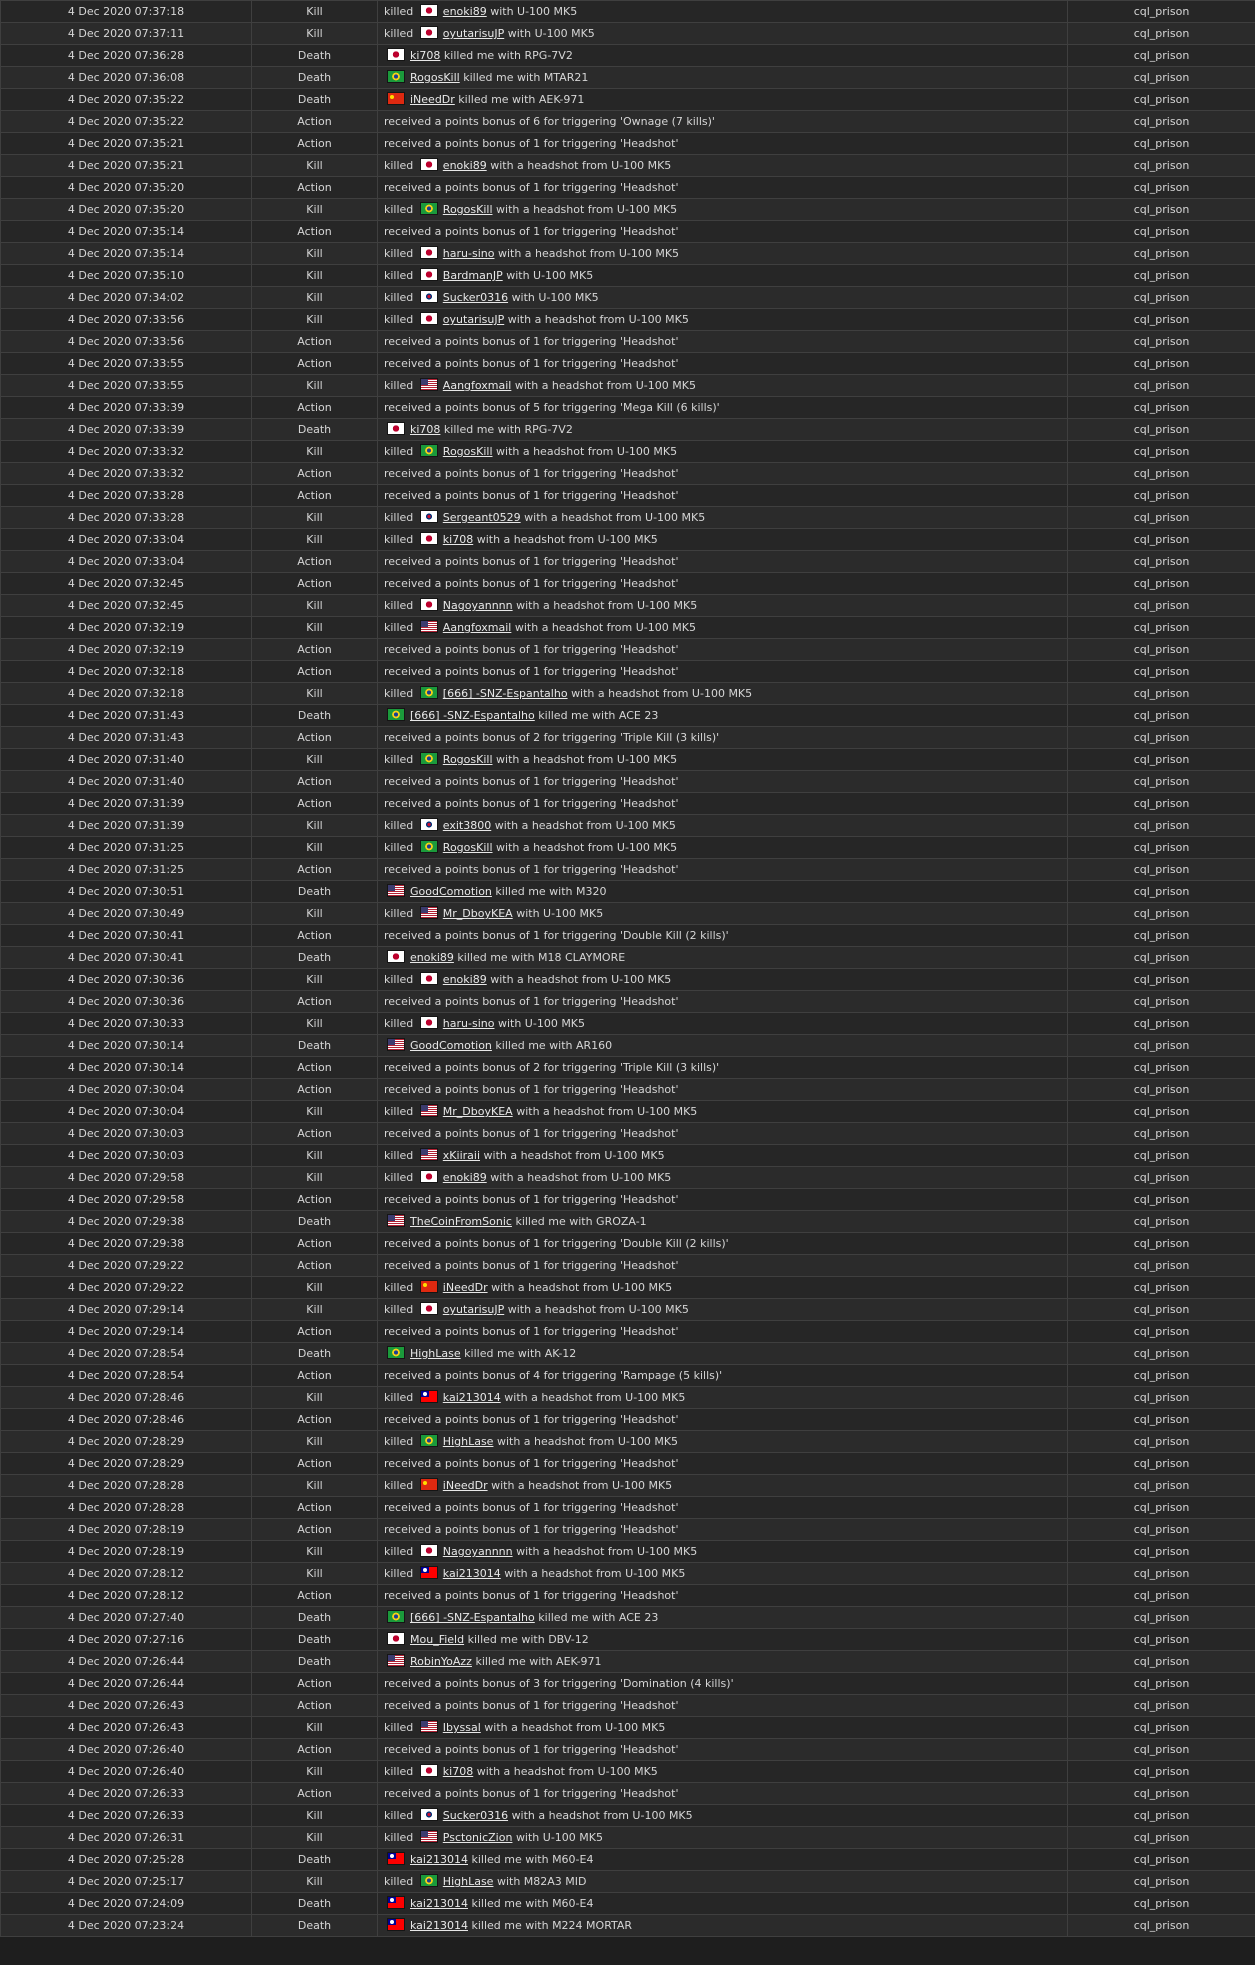 This screenshot has height=1965, width=1255. What do you see at coordinates (441, 1661) in the screenshot?
I see `player-link: RobinYoAzz` at bounding box center [441, 1661].